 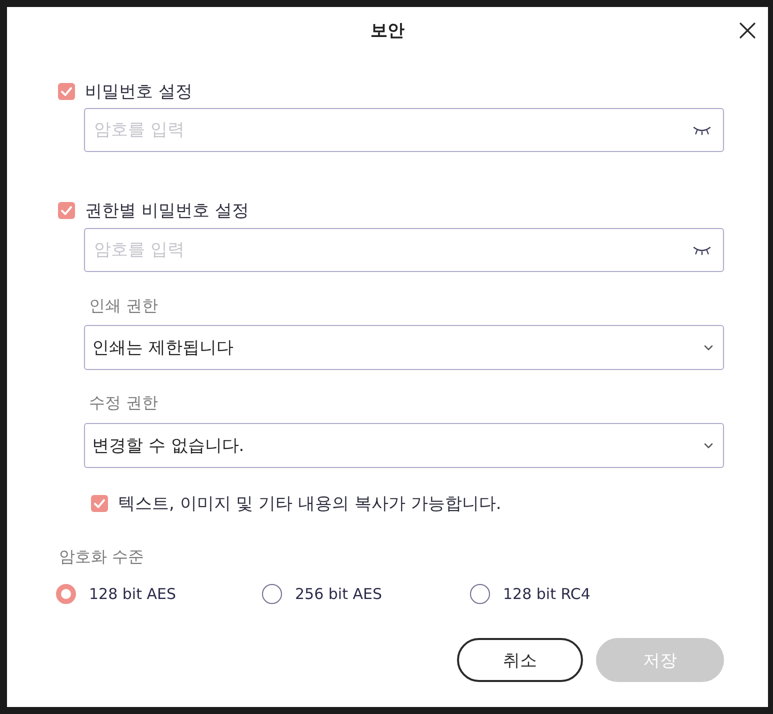 What do you see at coordinates (404, 445) in the screenshot?
I see `dropdown: 변경할 수 없습니다.` at bounding box center [404, 445].